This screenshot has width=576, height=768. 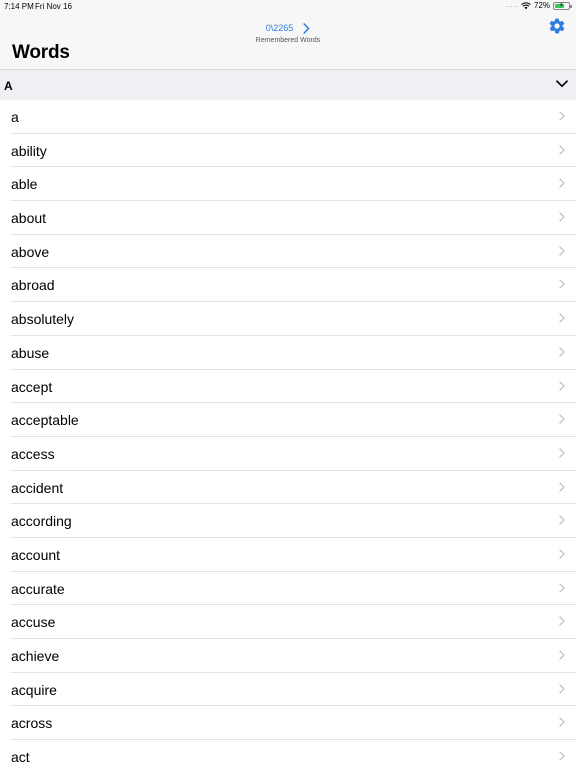 What do you see at coordinates (288, 6) in the screenshot?
I see `status-bar: 7:14 PM Fri Nov 16 ..... 72% ⚡` at bounding box center [288, 6].